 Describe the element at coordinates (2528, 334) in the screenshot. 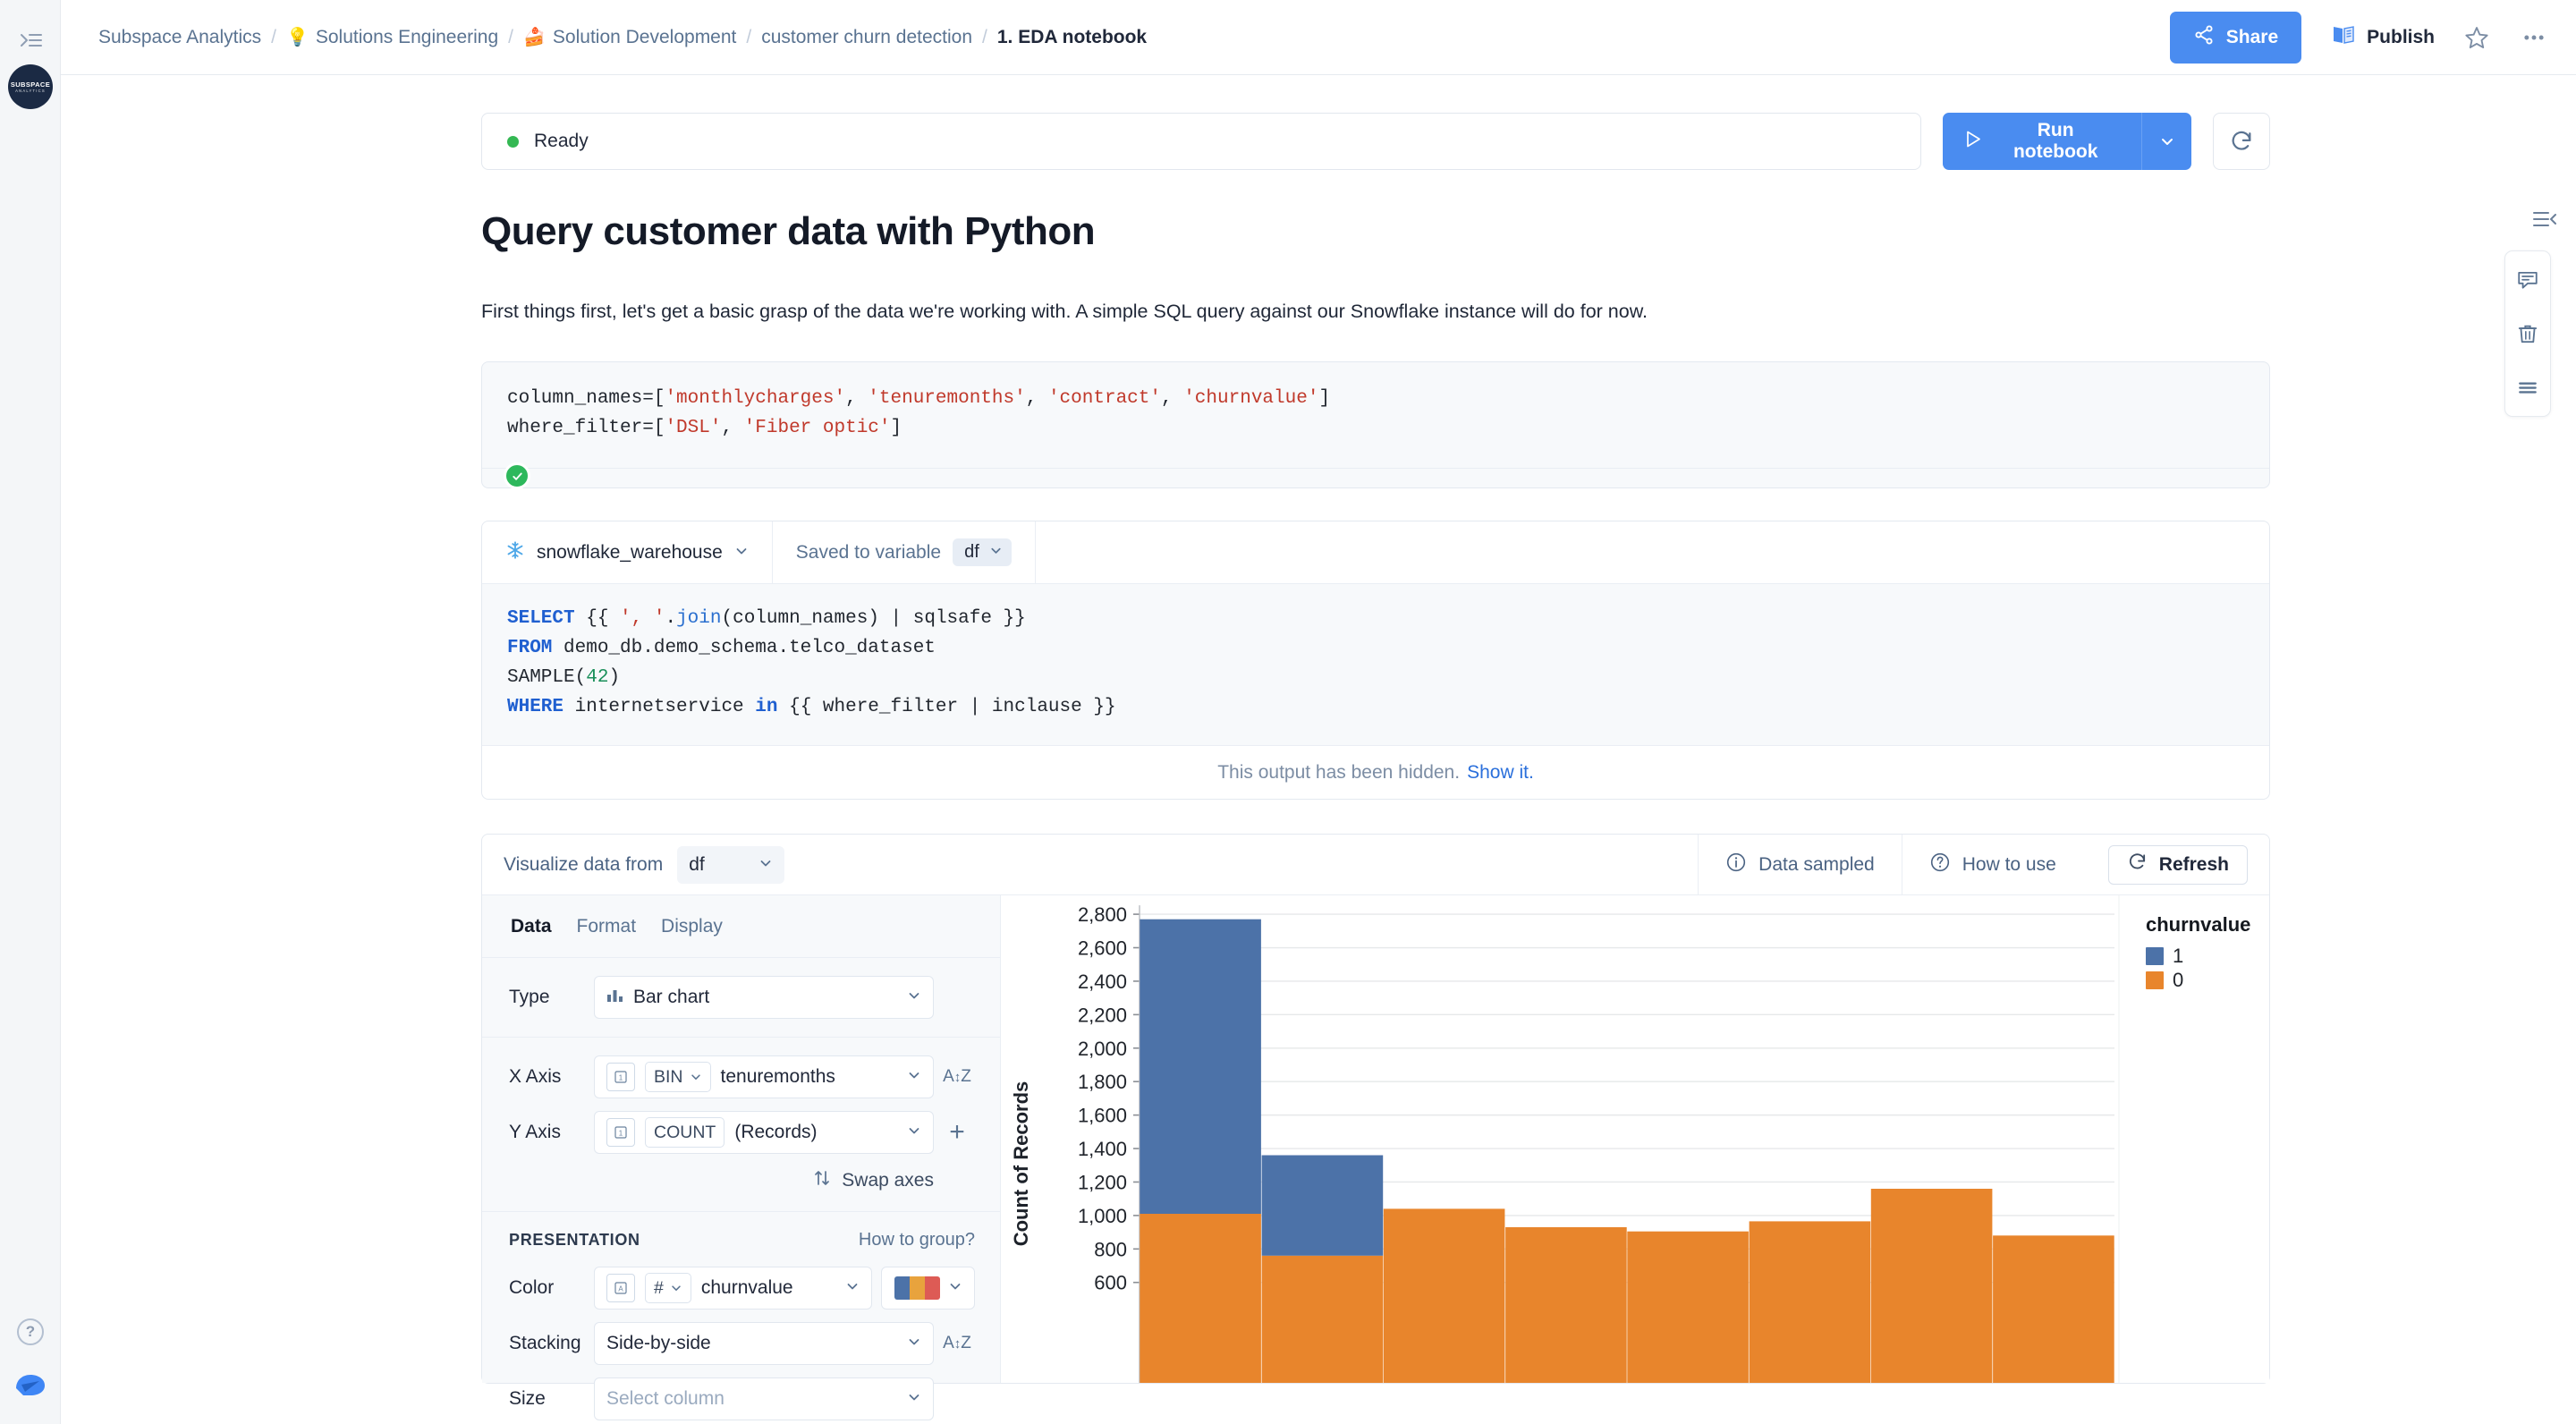

I see `trash-icon` at that location.